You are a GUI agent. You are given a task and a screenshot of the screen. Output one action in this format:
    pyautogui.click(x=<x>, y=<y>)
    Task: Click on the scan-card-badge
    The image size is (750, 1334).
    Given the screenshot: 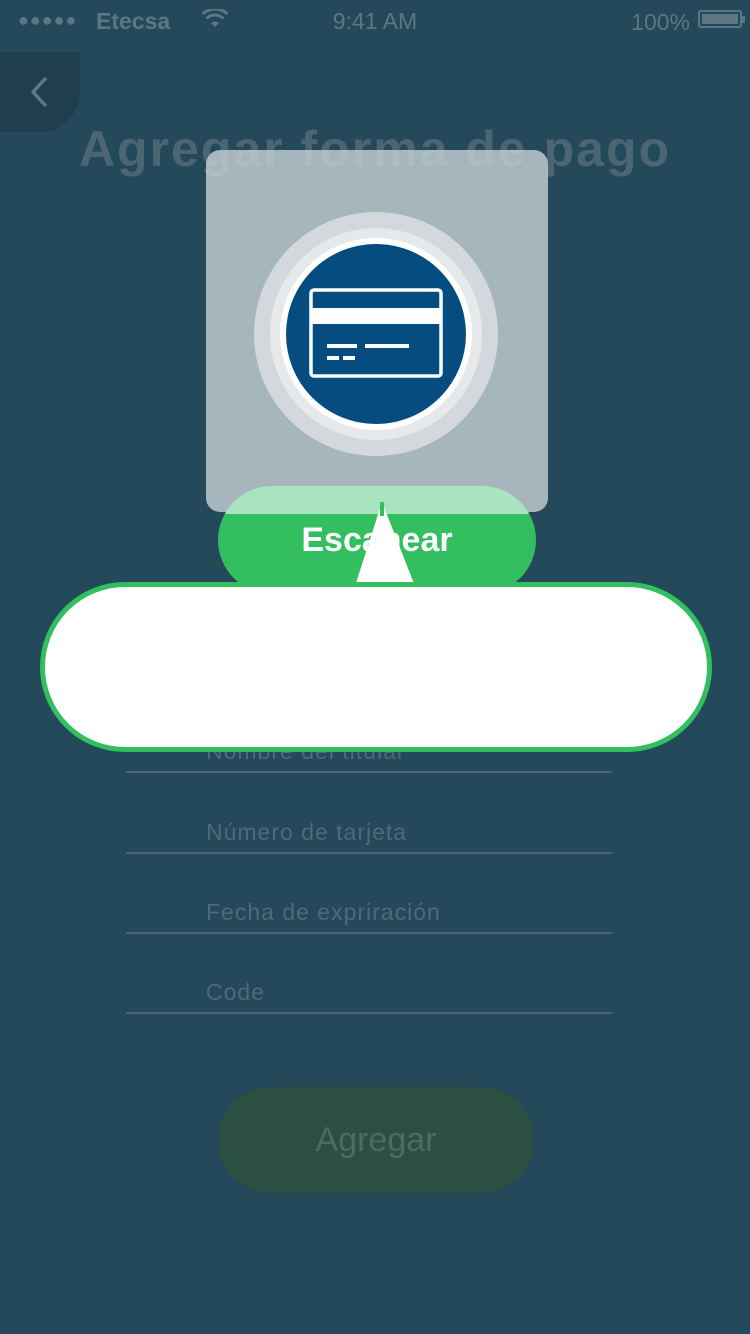 What is the action you would take?
    pyautogui.click(x=376, y=334)
    